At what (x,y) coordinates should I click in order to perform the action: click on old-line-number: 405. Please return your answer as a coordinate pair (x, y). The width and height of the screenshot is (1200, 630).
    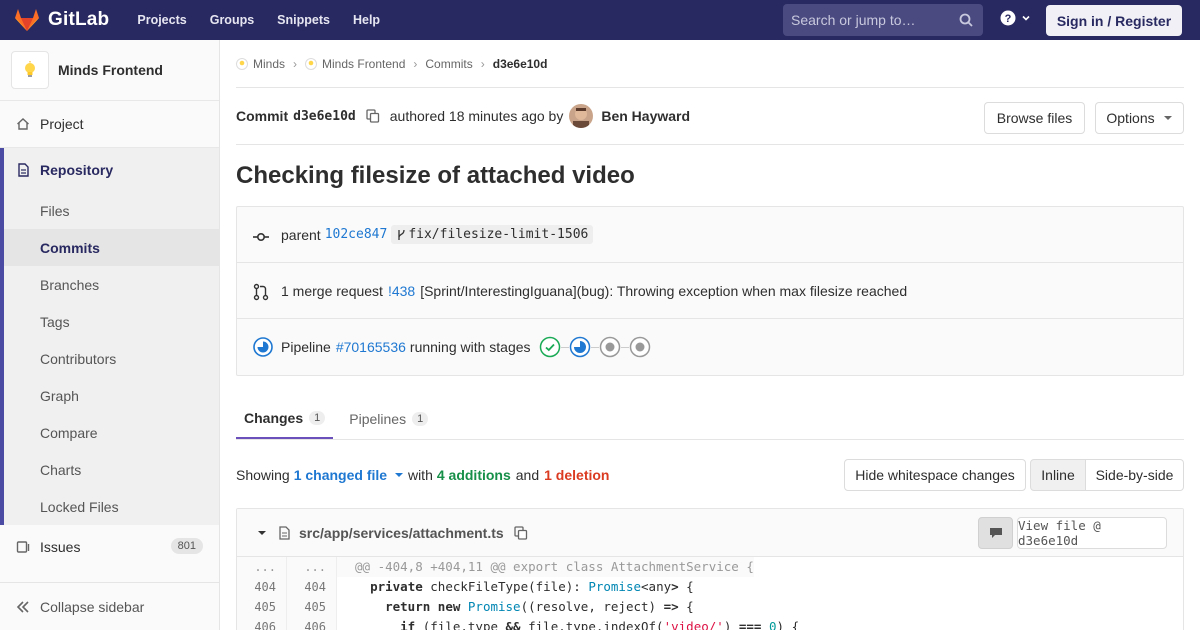
    Looking at the image, I should click on (262, 607).